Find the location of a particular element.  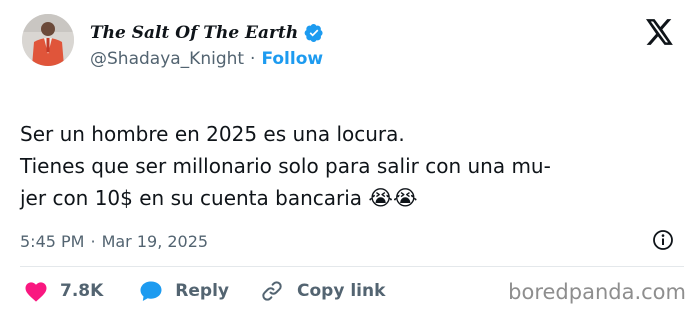

follow-button: Follow is located at coordinates (292, 59).